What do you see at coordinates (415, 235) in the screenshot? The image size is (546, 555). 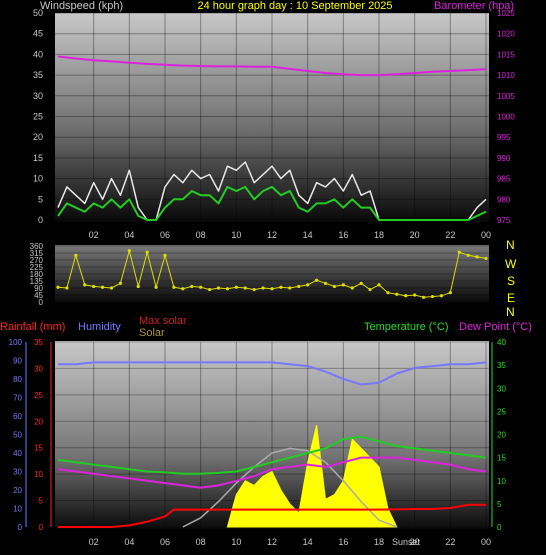 I see `x-tick-label: 20` at bounding box center [415, 235].